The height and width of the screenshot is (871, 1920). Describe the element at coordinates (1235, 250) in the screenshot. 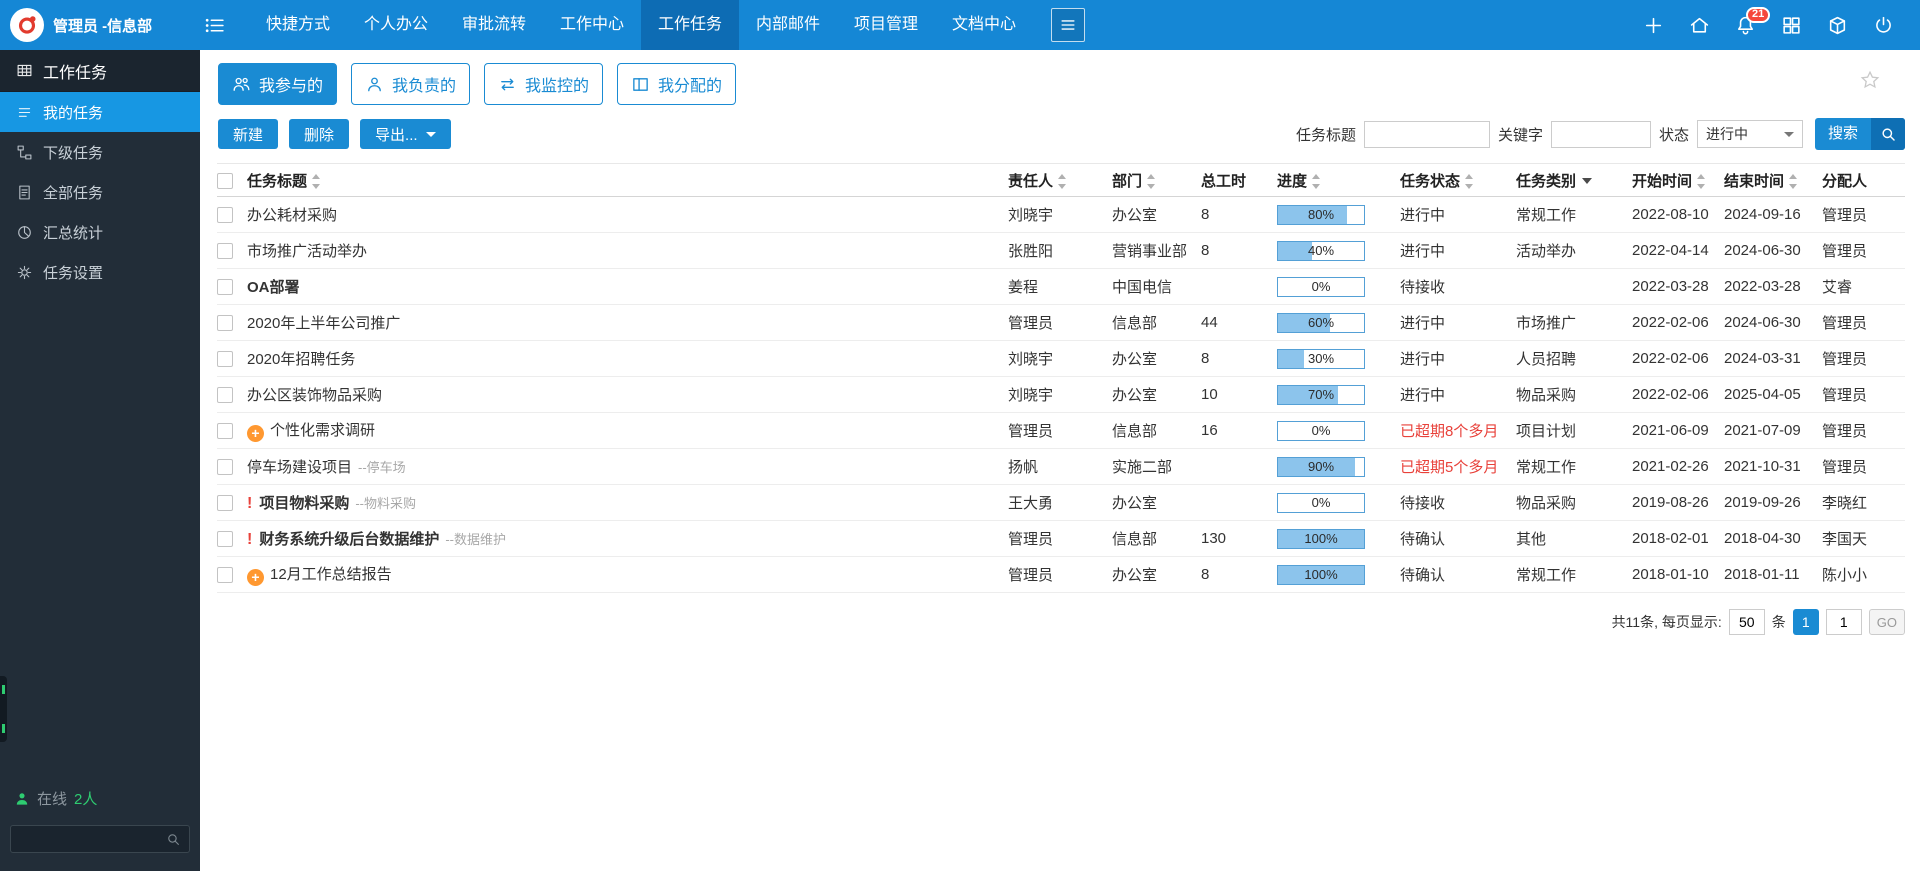

I see `task-hours: 8` at that location.